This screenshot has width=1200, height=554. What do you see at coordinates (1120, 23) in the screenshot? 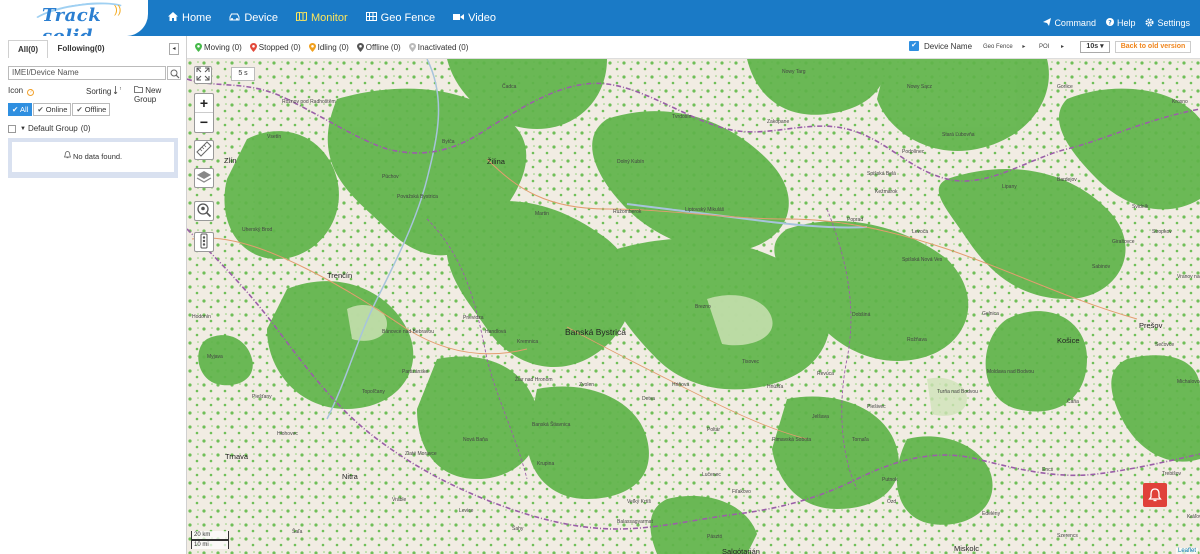
I see `help-link: ? Help` at bounding box center [1120, 23].